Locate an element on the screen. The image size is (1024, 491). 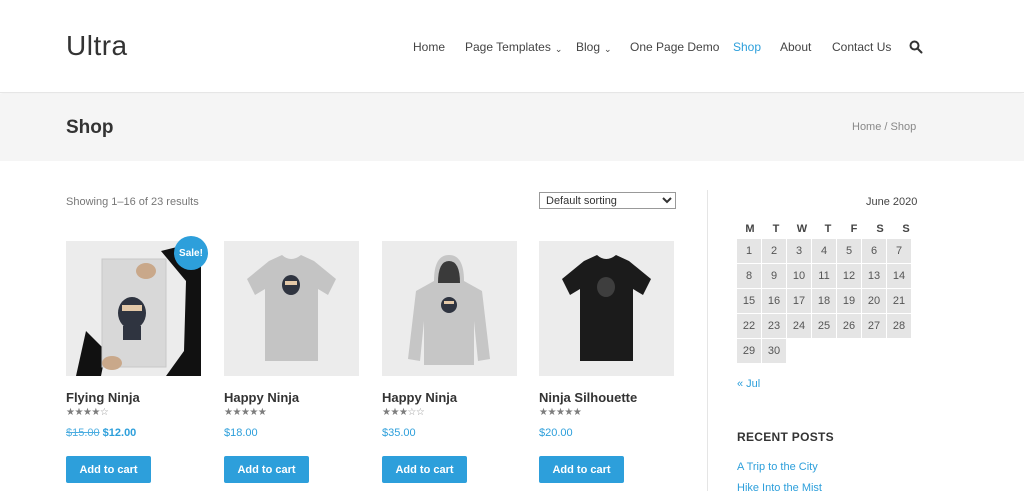
calendar-prev-link: « Jul is located at coordinates (748, 384).